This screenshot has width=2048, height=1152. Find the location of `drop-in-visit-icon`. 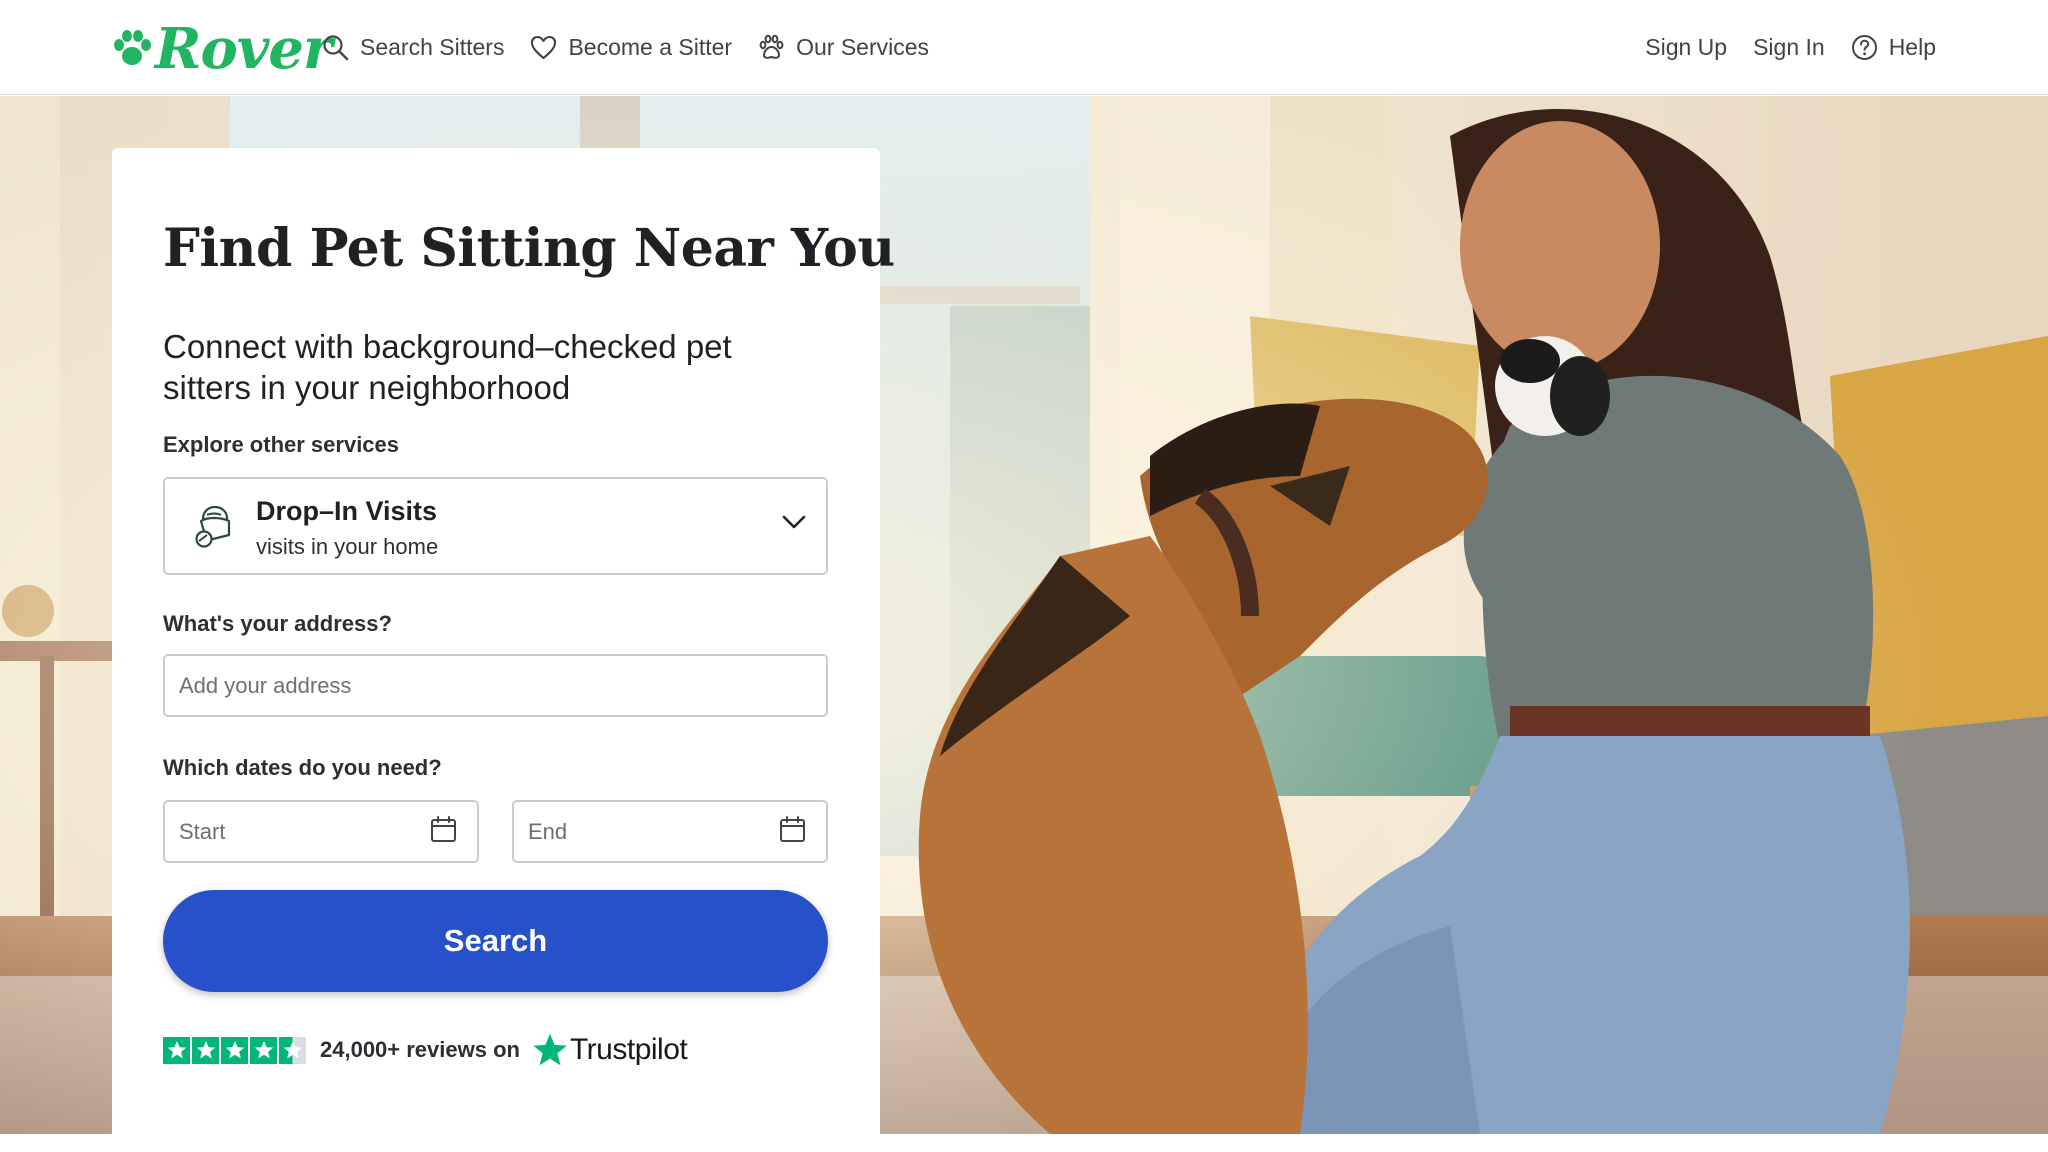

drop-in-visit-icon is located at coordinates (213, 526).